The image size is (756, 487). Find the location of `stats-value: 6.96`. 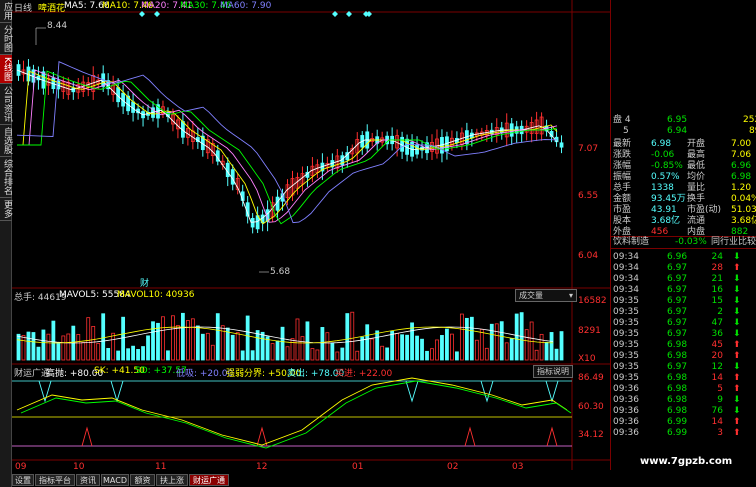

stats-value: 6.96 is located at coordinates (741, 166).